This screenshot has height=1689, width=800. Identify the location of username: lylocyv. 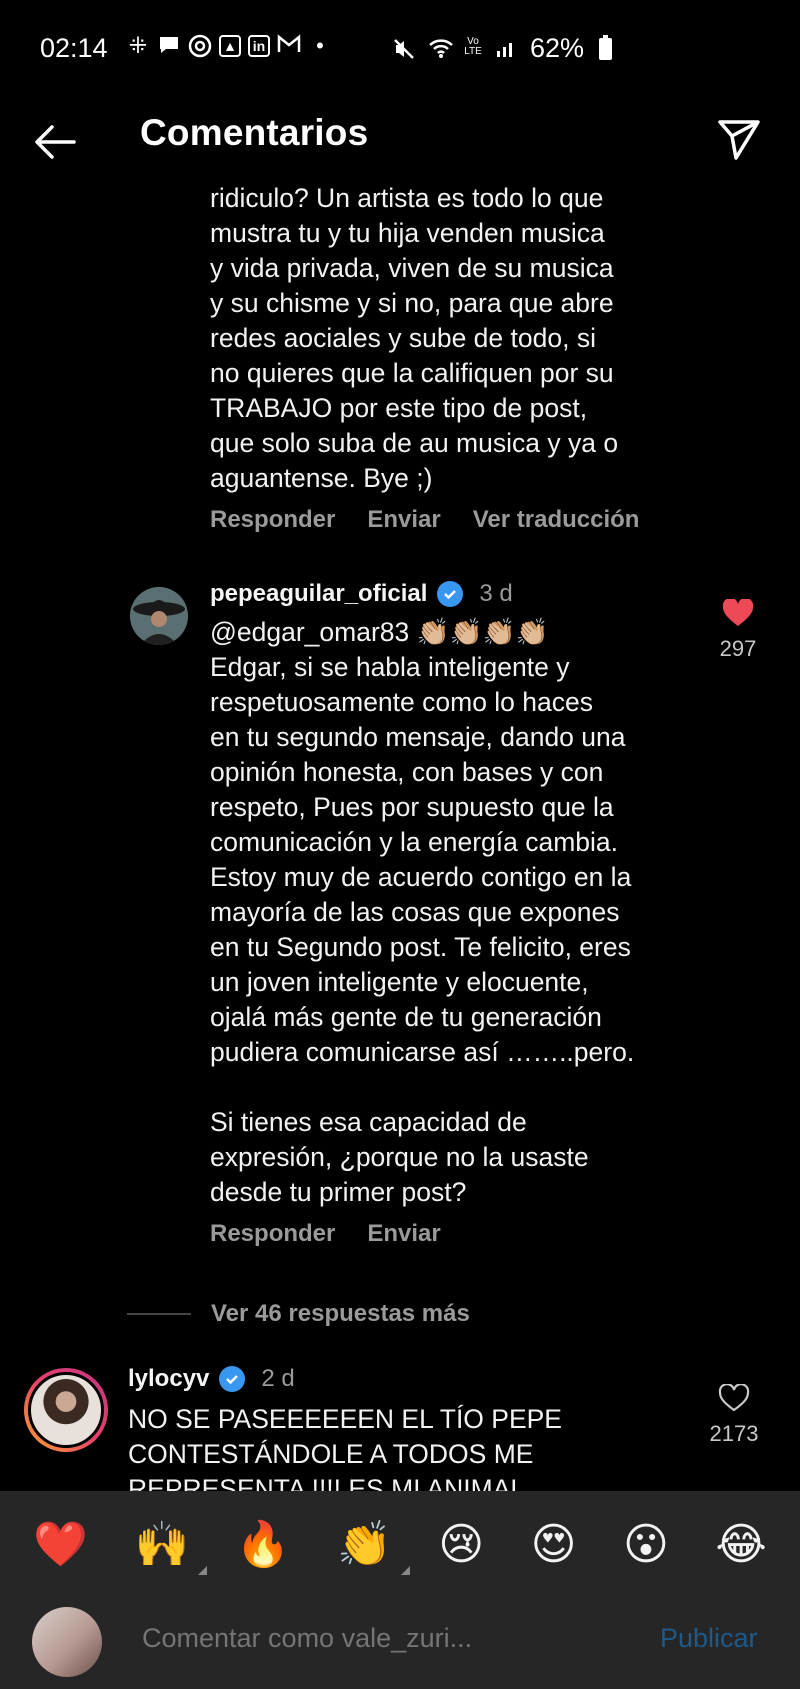
(168, 1379).